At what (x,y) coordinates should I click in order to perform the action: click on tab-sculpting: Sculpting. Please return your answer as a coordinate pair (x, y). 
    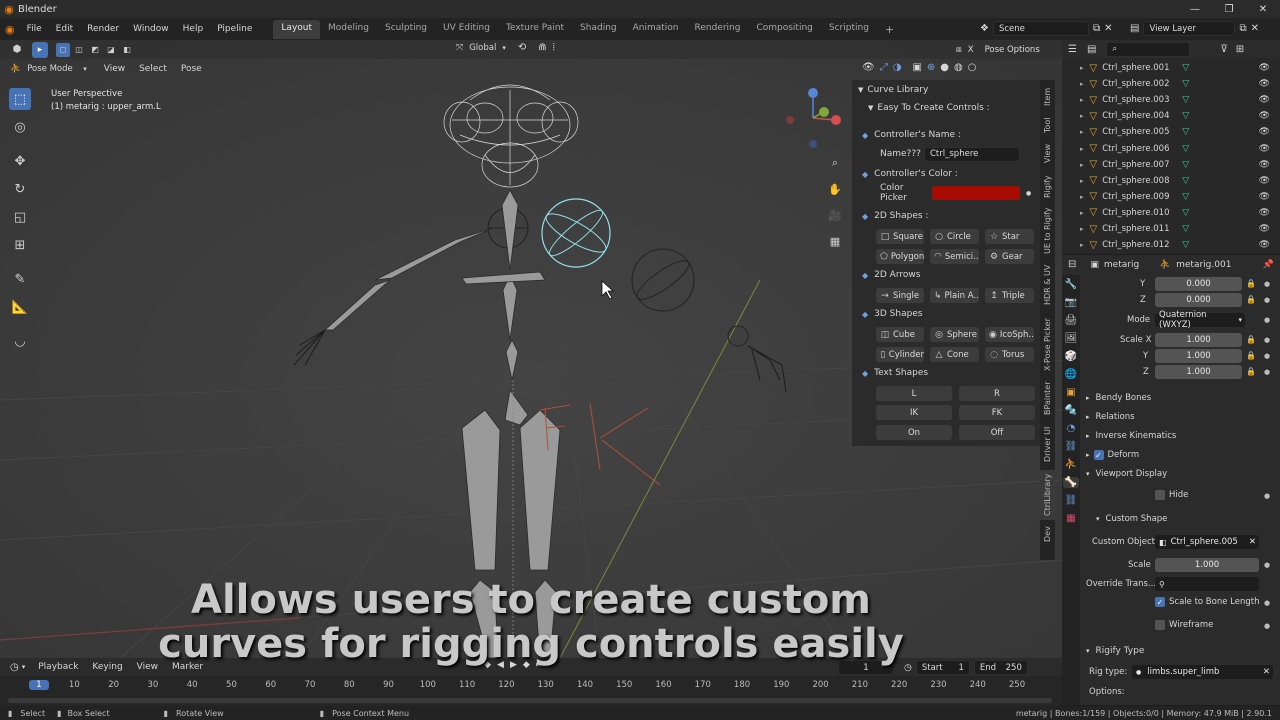
    Looking at the image, I should click on (406, 29).